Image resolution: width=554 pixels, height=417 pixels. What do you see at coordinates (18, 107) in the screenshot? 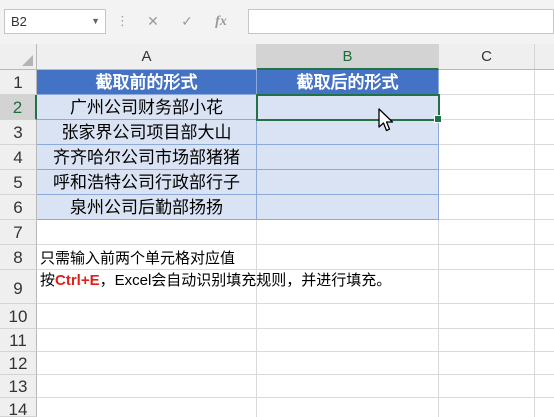
I see `row-header-2: 2` at bounding box center [18, 107].